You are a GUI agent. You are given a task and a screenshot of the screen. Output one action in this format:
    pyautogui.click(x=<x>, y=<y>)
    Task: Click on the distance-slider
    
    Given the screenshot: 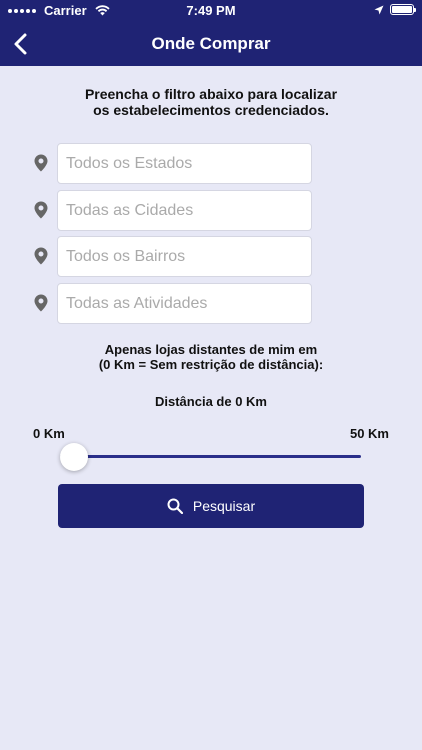 What is the action you would take?
    pyautogui.click(x=210, y=457)
    